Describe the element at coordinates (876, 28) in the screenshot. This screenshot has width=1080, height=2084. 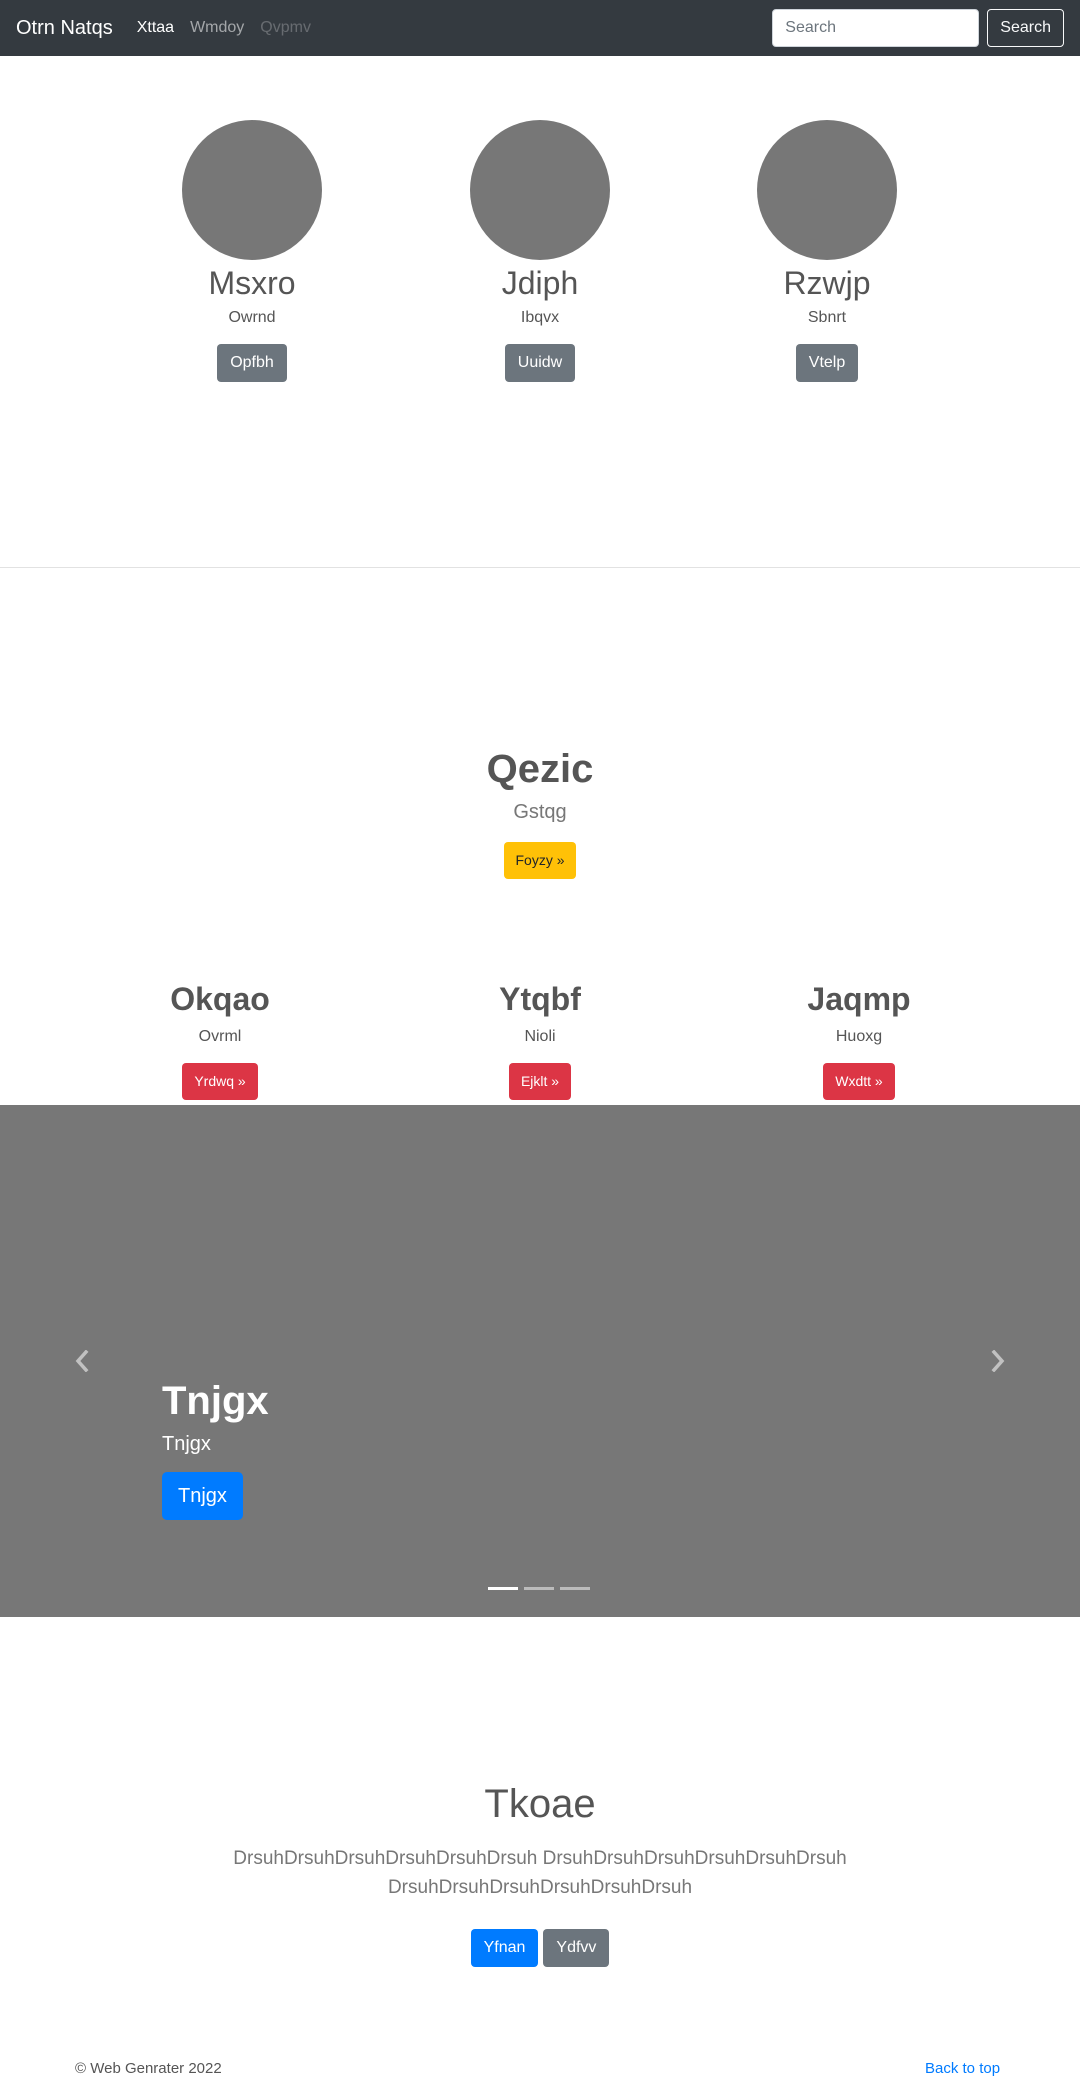
I see `search-input` at that location.